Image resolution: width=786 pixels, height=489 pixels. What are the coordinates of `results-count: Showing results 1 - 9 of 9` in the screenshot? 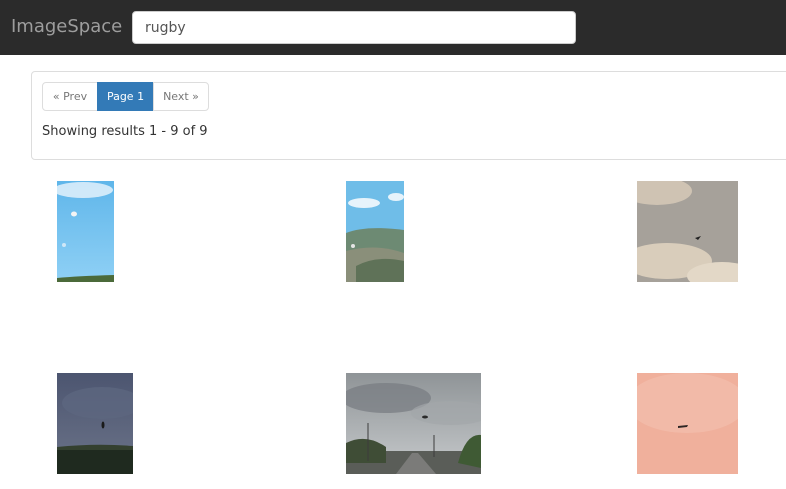 It's located at (125, 131).